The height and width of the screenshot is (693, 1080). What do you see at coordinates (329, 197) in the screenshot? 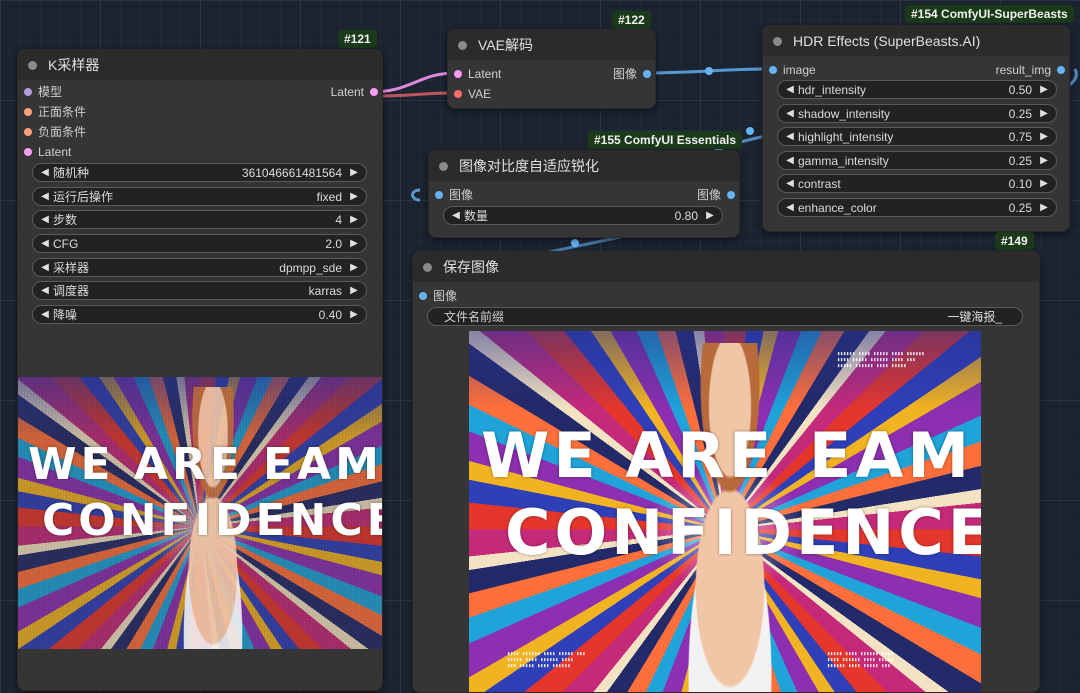
I see `widget-value: fixed` at bounding box center [329, 197].